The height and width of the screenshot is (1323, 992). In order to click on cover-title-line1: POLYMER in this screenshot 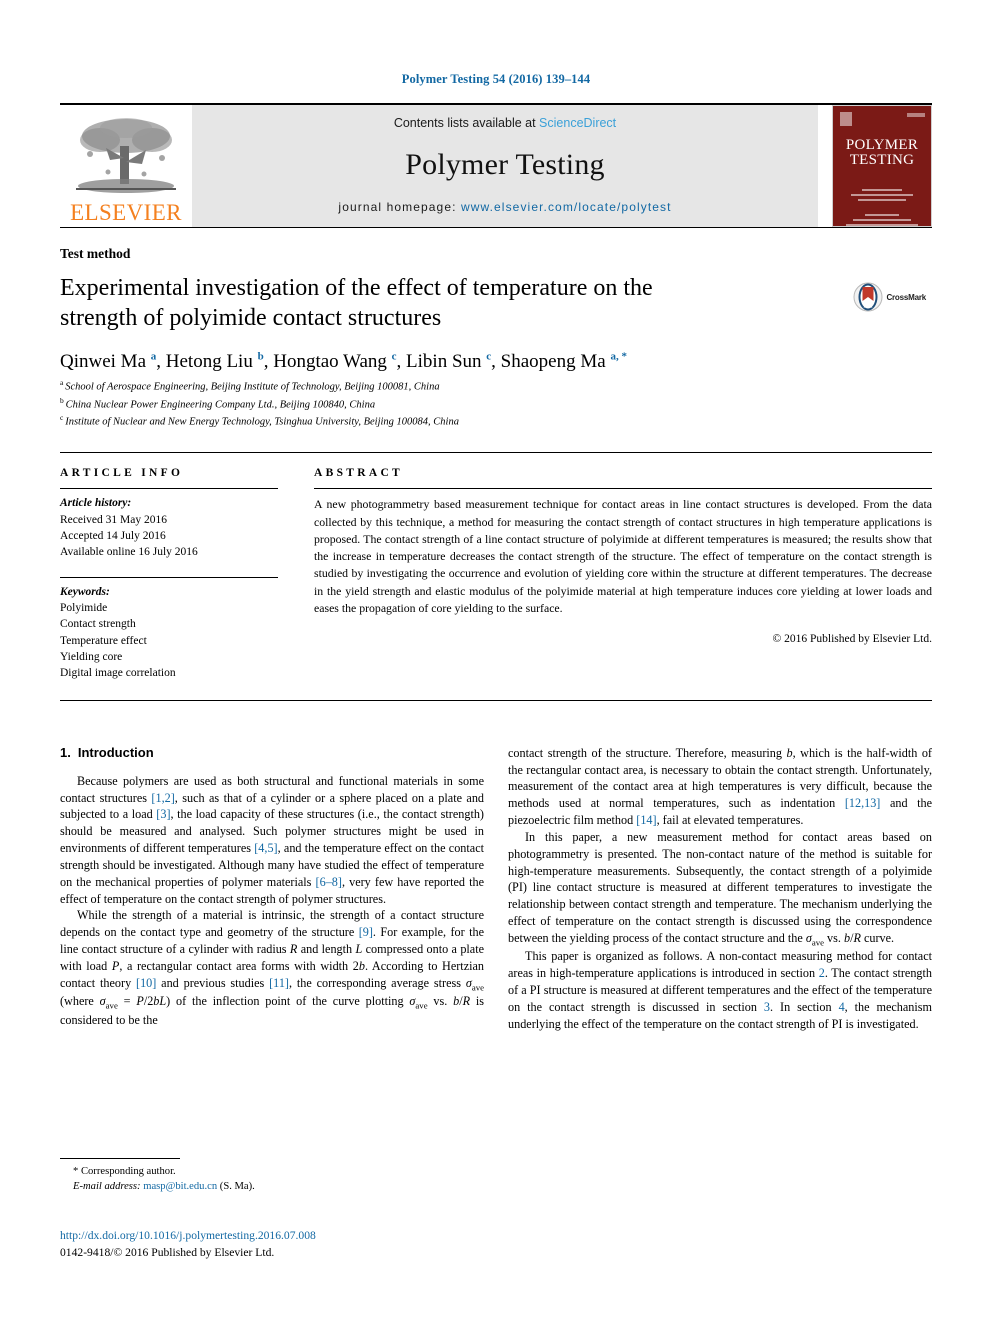, I will do `click(882, 145)`.